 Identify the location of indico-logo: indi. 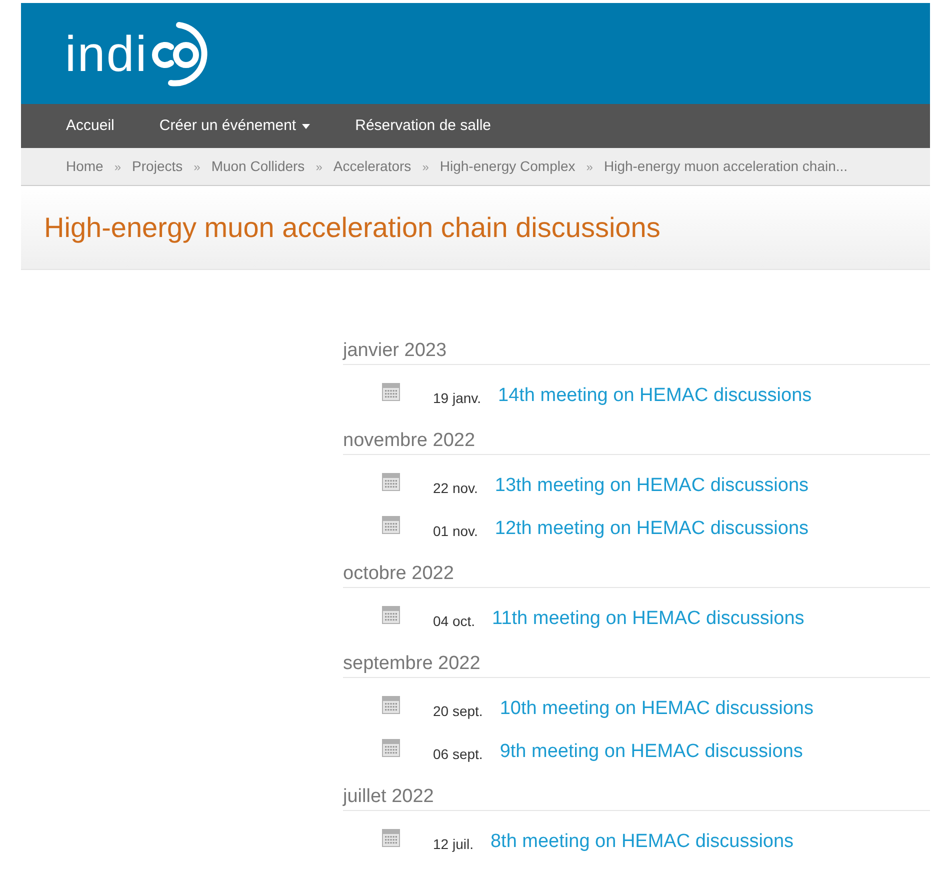
(143, 53).